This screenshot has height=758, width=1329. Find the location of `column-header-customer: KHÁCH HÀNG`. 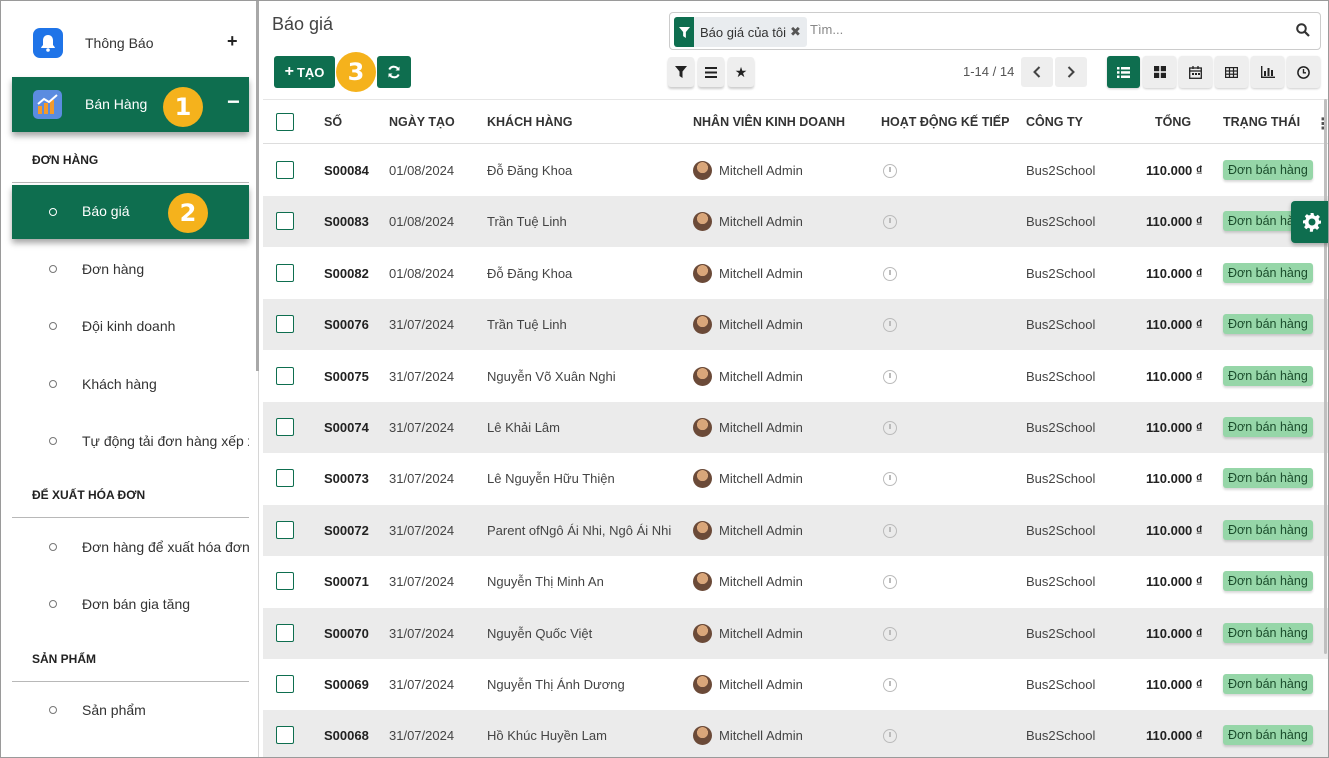

column-header-customer: KHÁCH HÀNG is located at coordinates (529, 122).